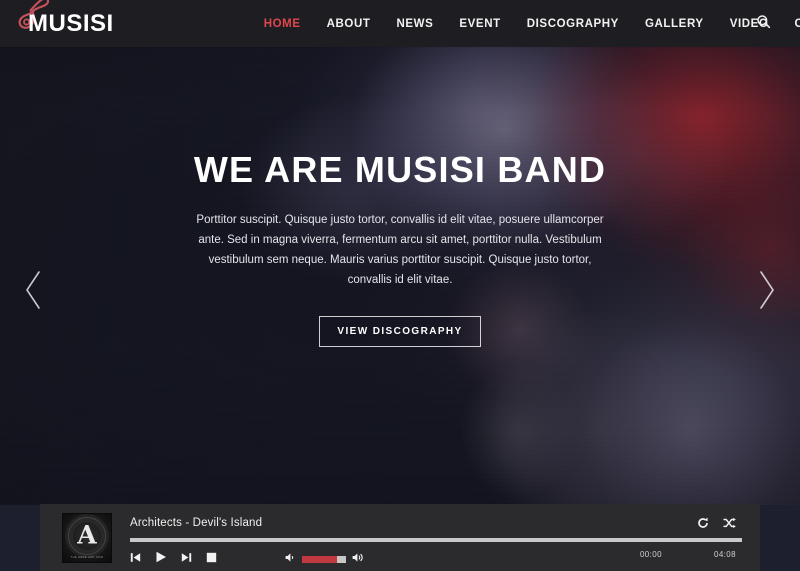  I want to click on shuffle-icon, so click(729, 525).